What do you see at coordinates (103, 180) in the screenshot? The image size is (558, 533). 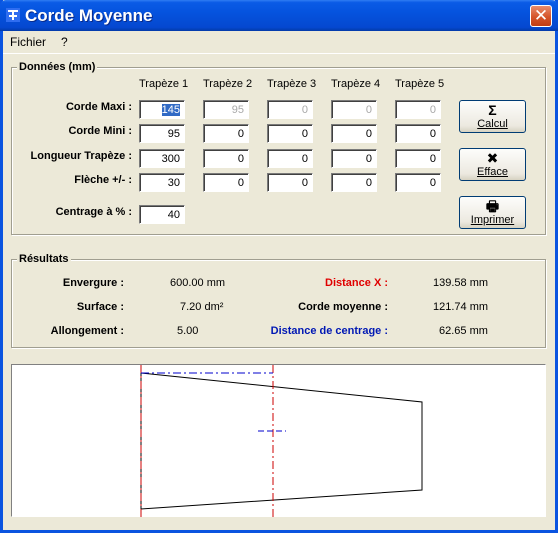 I see `label-fleche: Flèche +/- :` at bounding box center [103, 180].